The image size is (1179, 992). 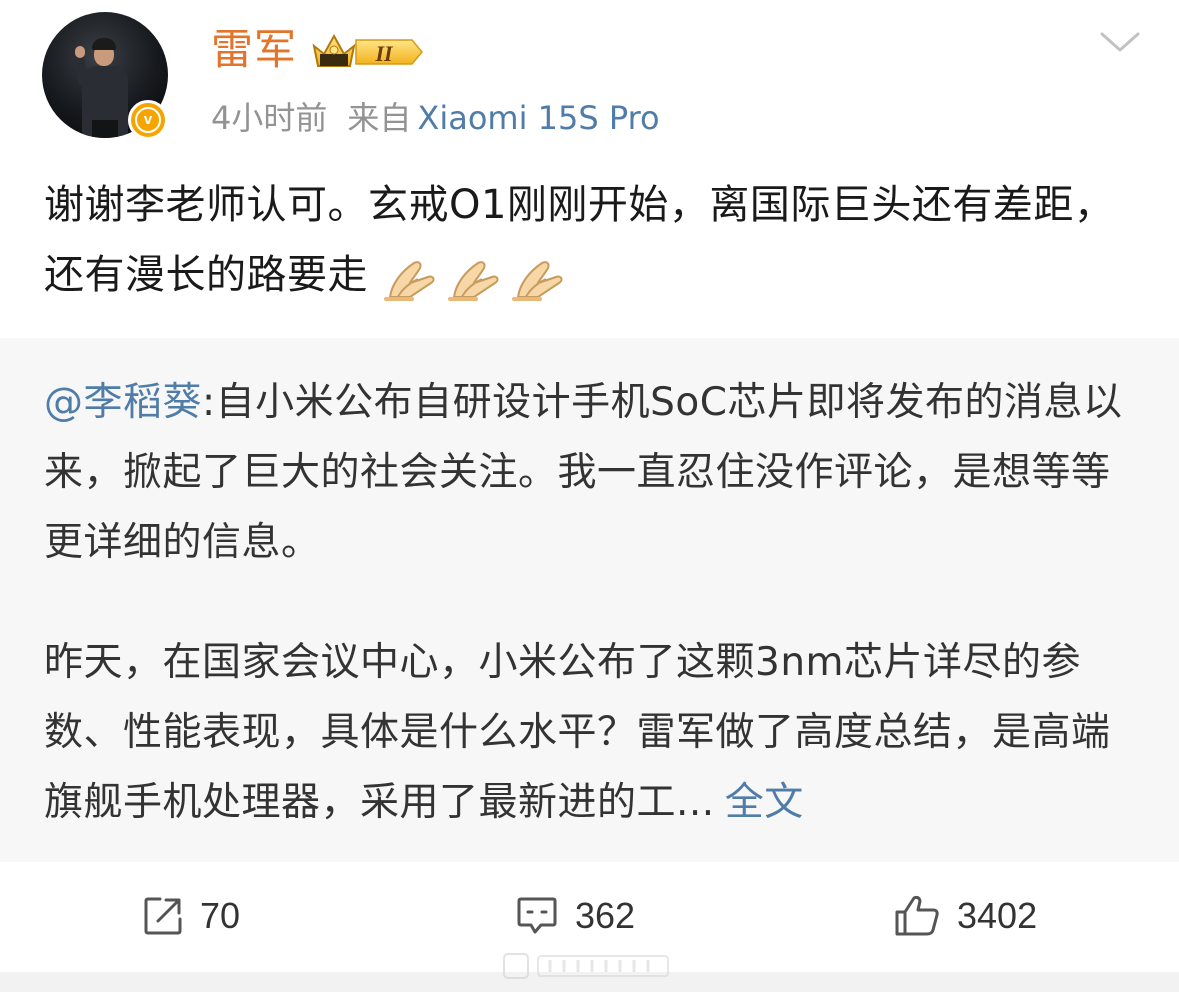 What do you see at coordinates (917, 915) in the screenshot?
I see `thumbs-up-icon` at bounding box center [917, 915].